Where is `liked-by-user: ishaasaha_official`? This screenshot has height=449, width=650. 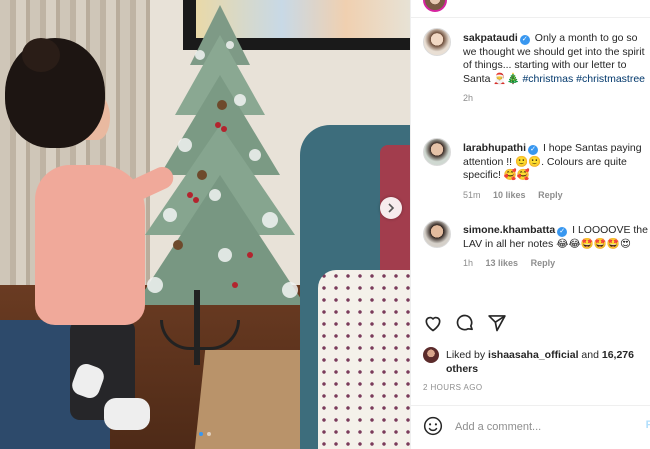
liked-by-user: ishaasaha_official is located at coordinates (533, 355).